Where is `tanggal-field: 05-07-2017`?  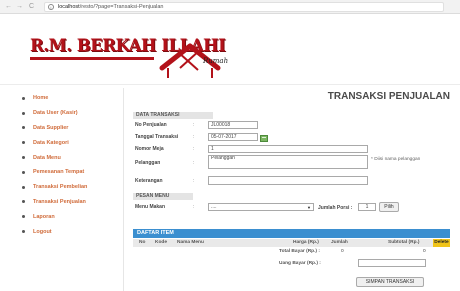
tanggal-field: 05-07-2017 is located at coordinates (233, 137).